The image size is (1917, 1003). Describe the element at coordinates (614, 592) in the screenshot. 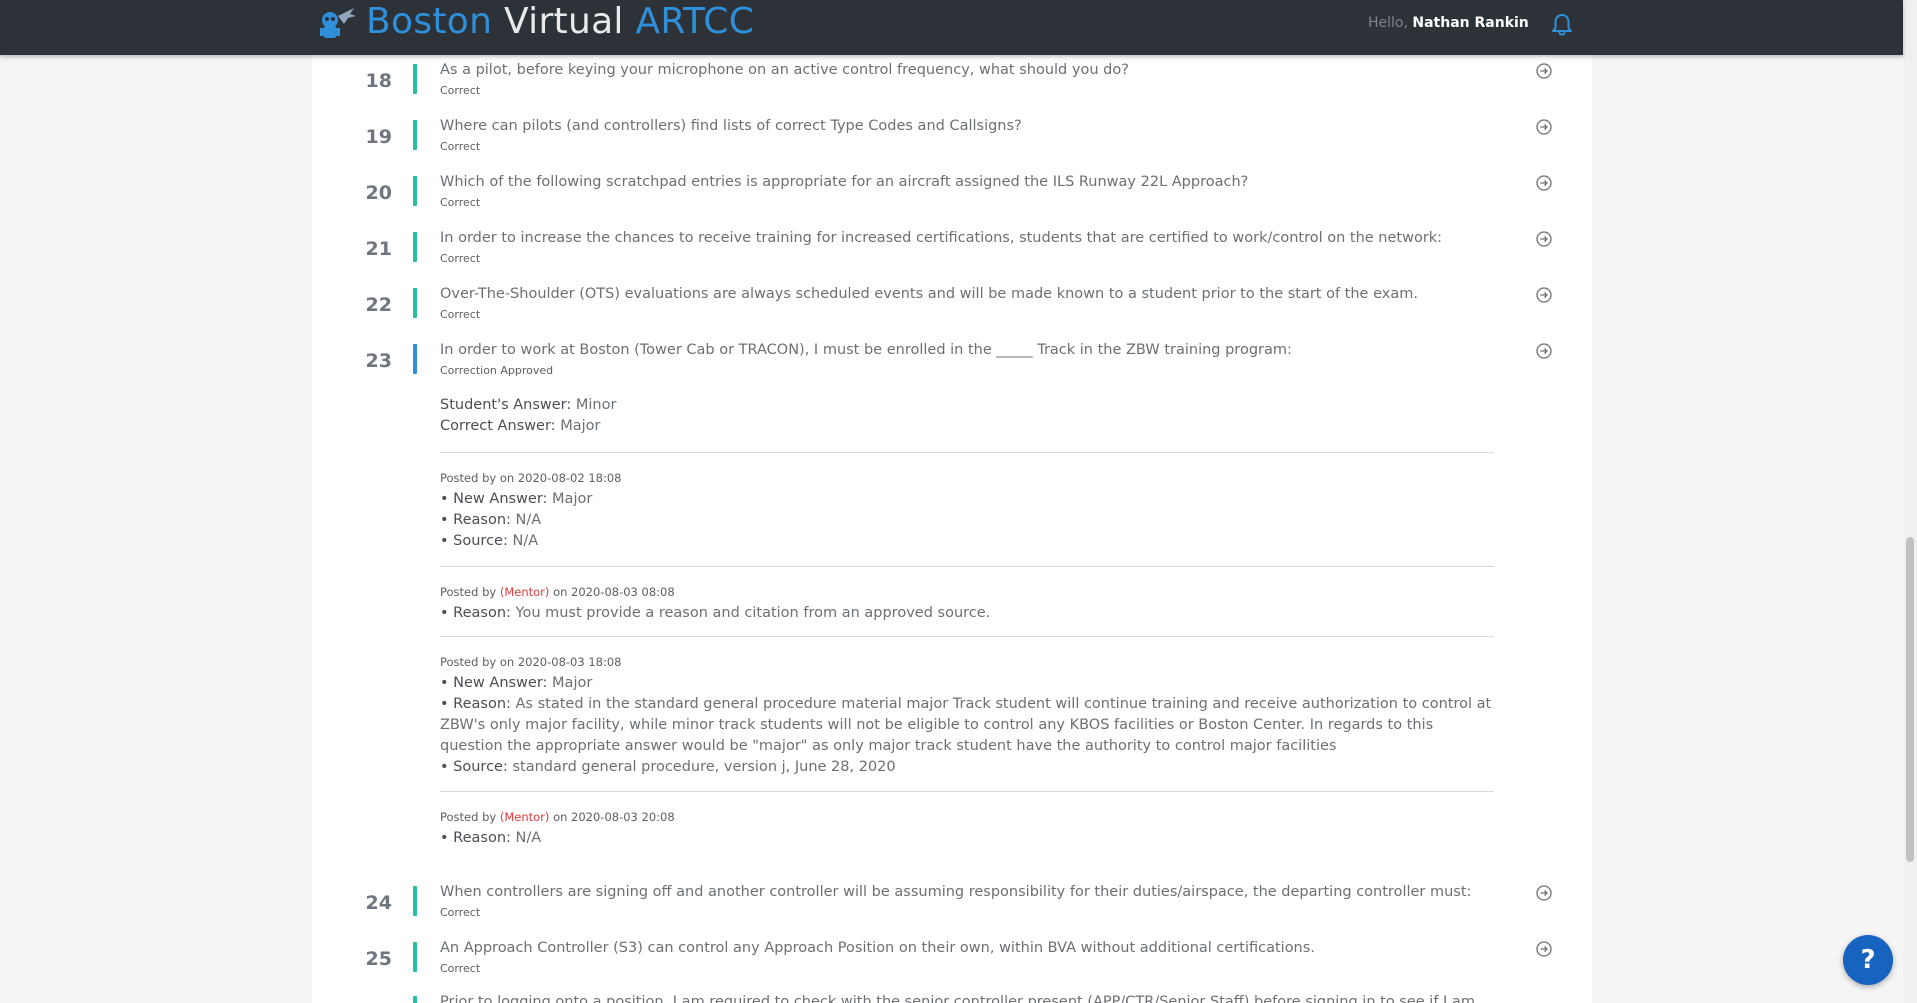

I see `post-meta: on 2020-08-03 08:08` at that location.